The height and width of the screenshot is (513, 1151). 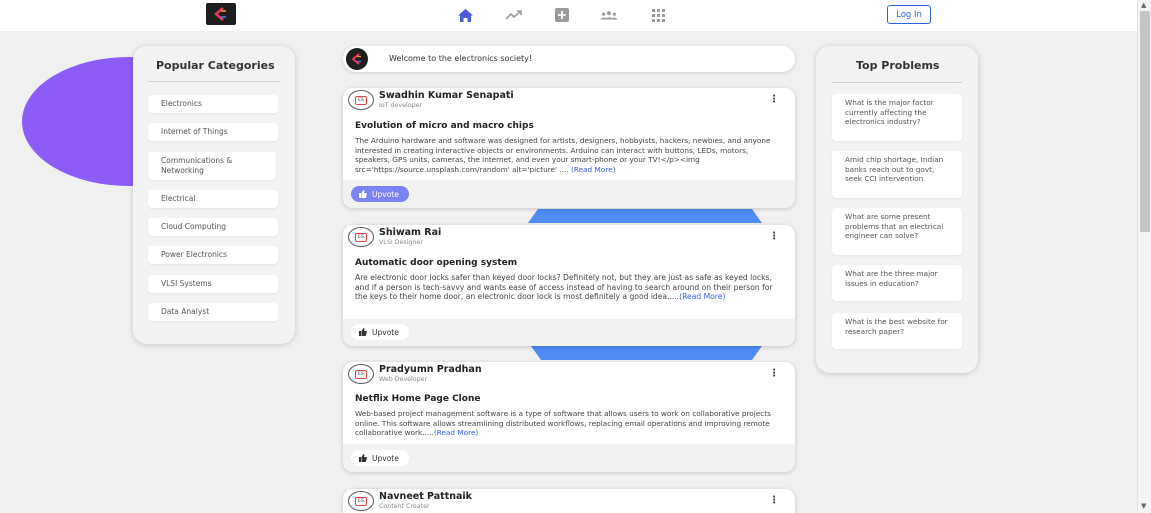 What do you see at coordinates (609, 15) in the screenshot?
I see `people-icon` at bounding box center [609, 15].